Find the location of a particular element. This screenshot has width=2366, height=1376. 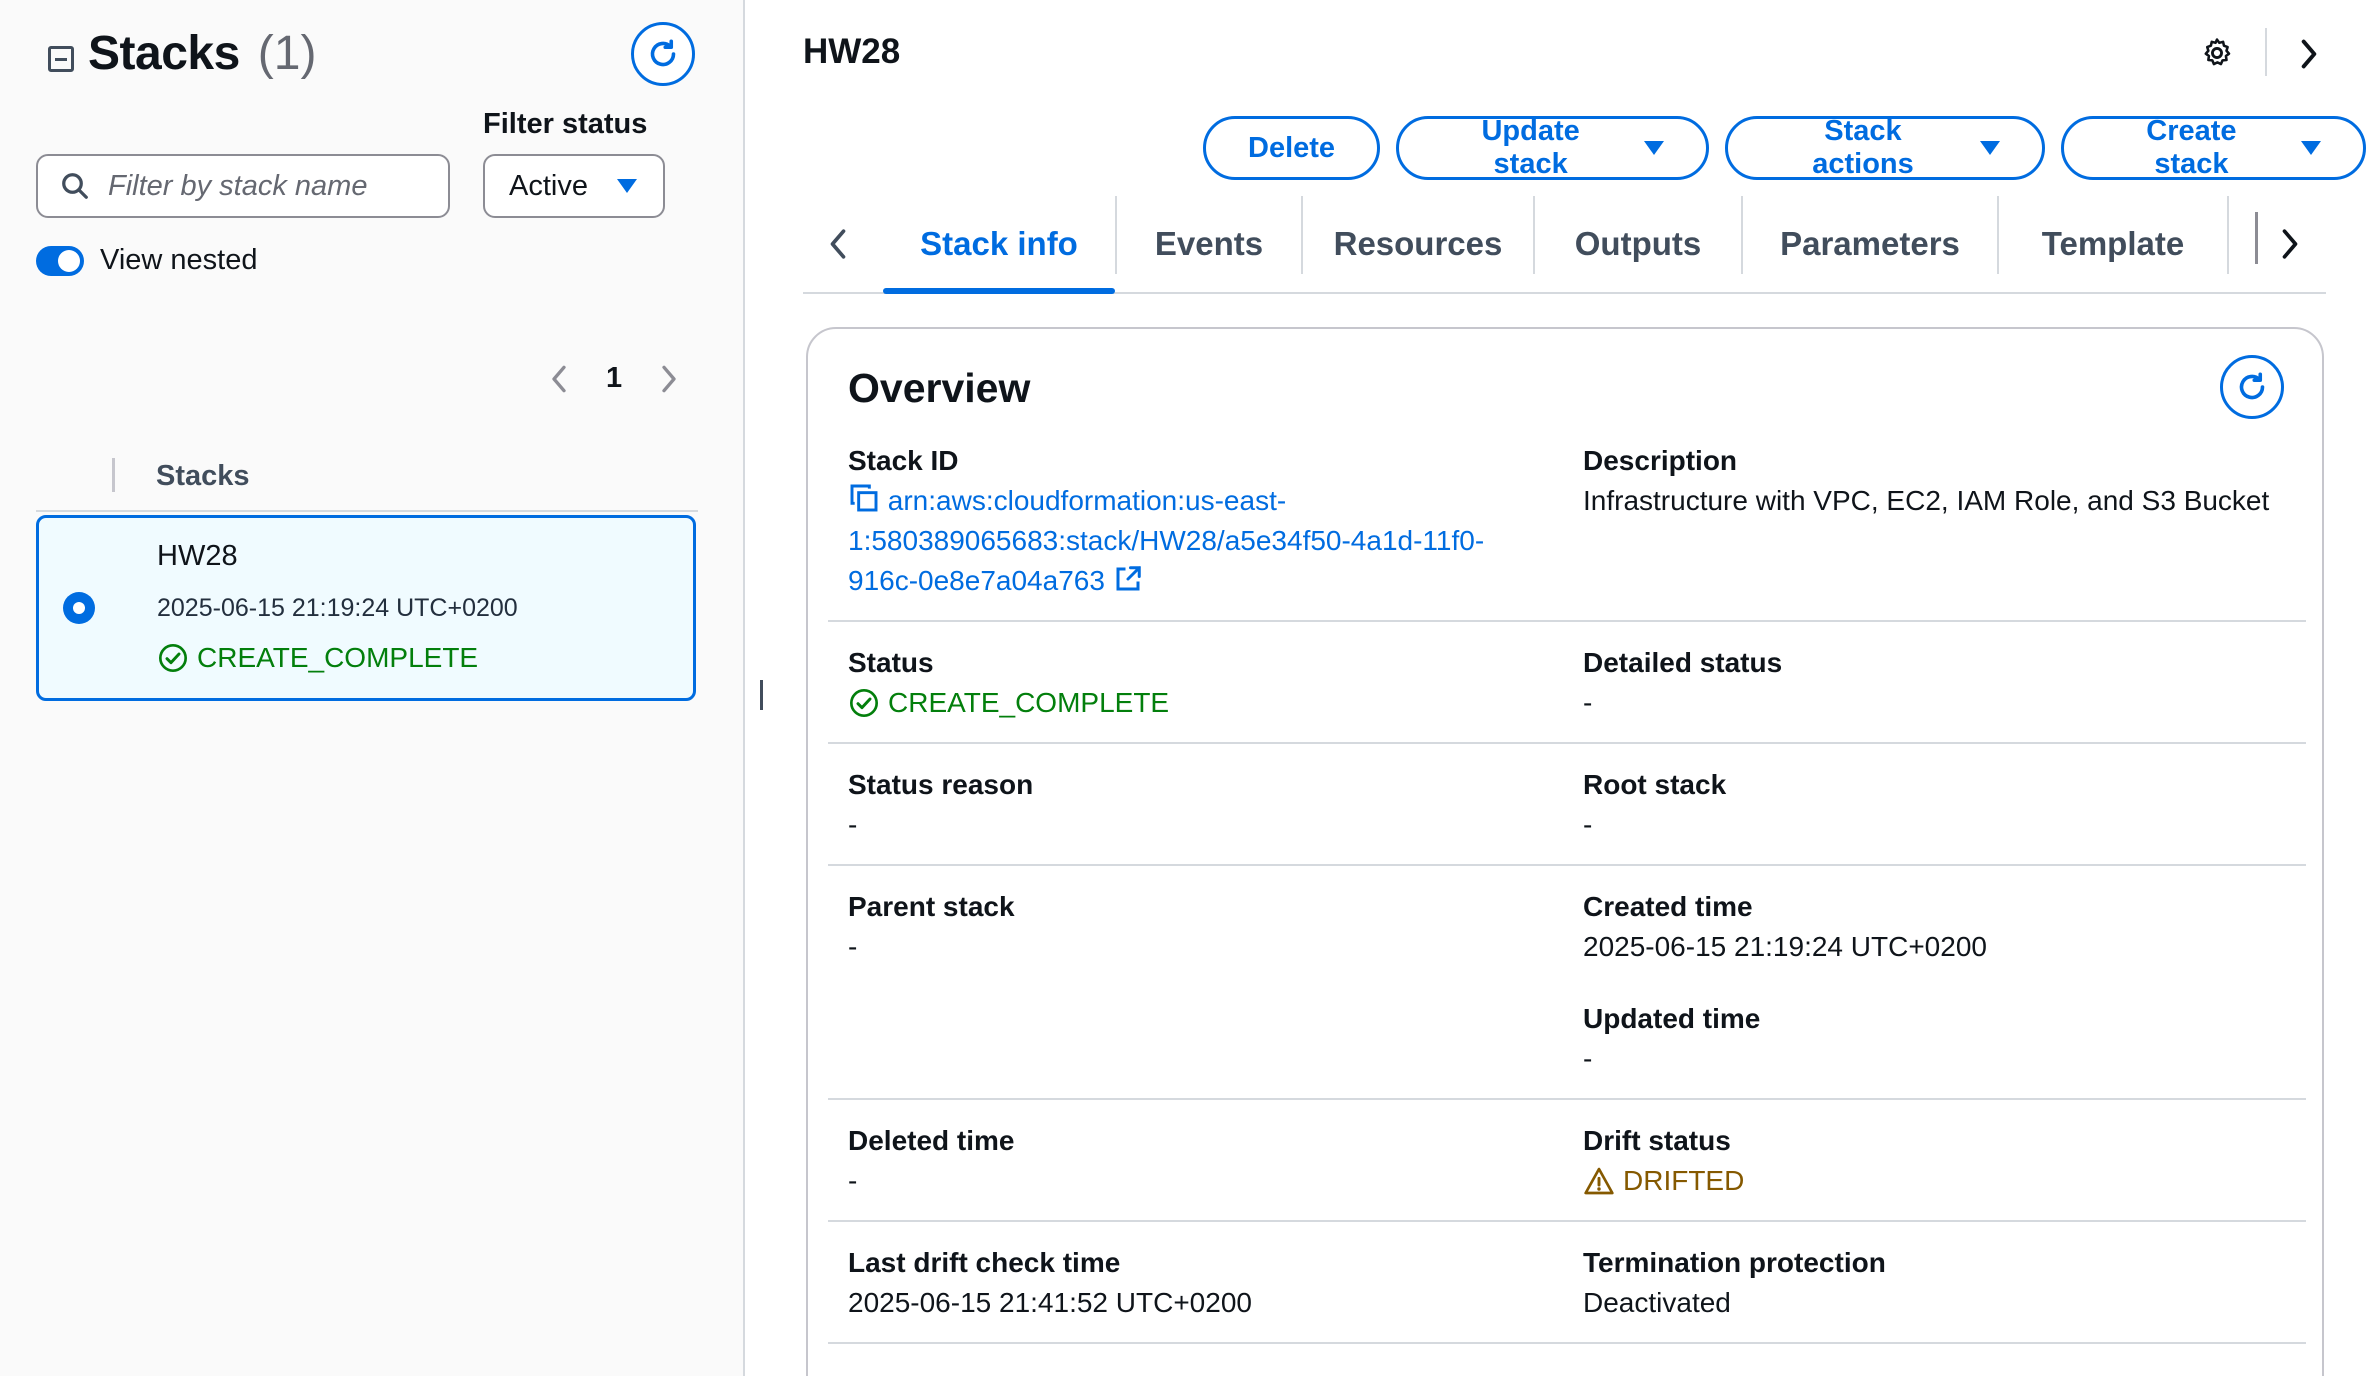

parent-stack-label: Parent stack is located at coordinates (931, 906).